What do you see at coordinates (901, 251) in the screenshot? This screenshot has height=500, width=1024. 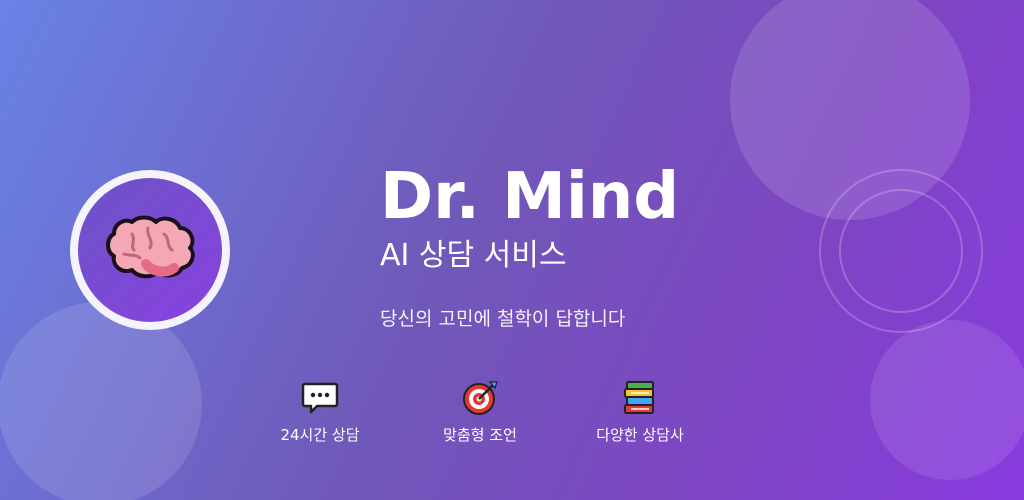 I see `decor-ring` at bounding box center [901, 251].